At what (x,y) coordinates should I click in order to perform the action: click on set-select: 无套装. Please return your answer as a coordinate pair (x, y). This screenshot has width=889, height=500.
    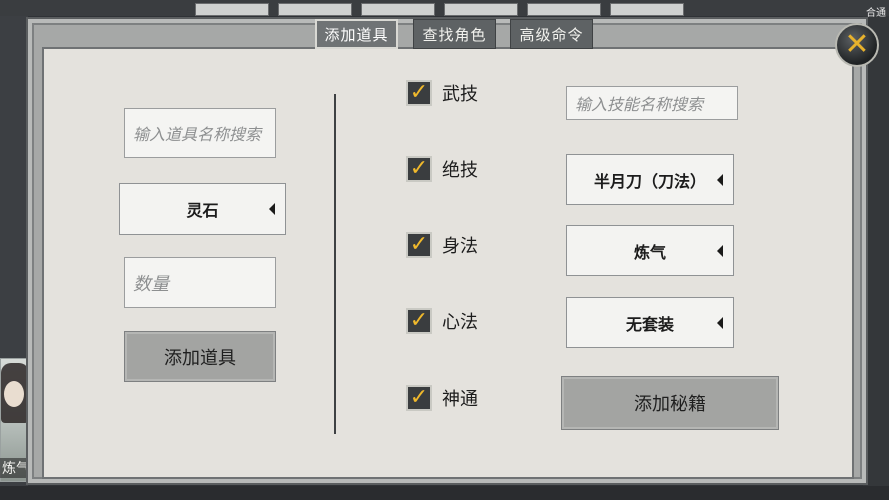
    Looking at the image, I should click on (650, 322).